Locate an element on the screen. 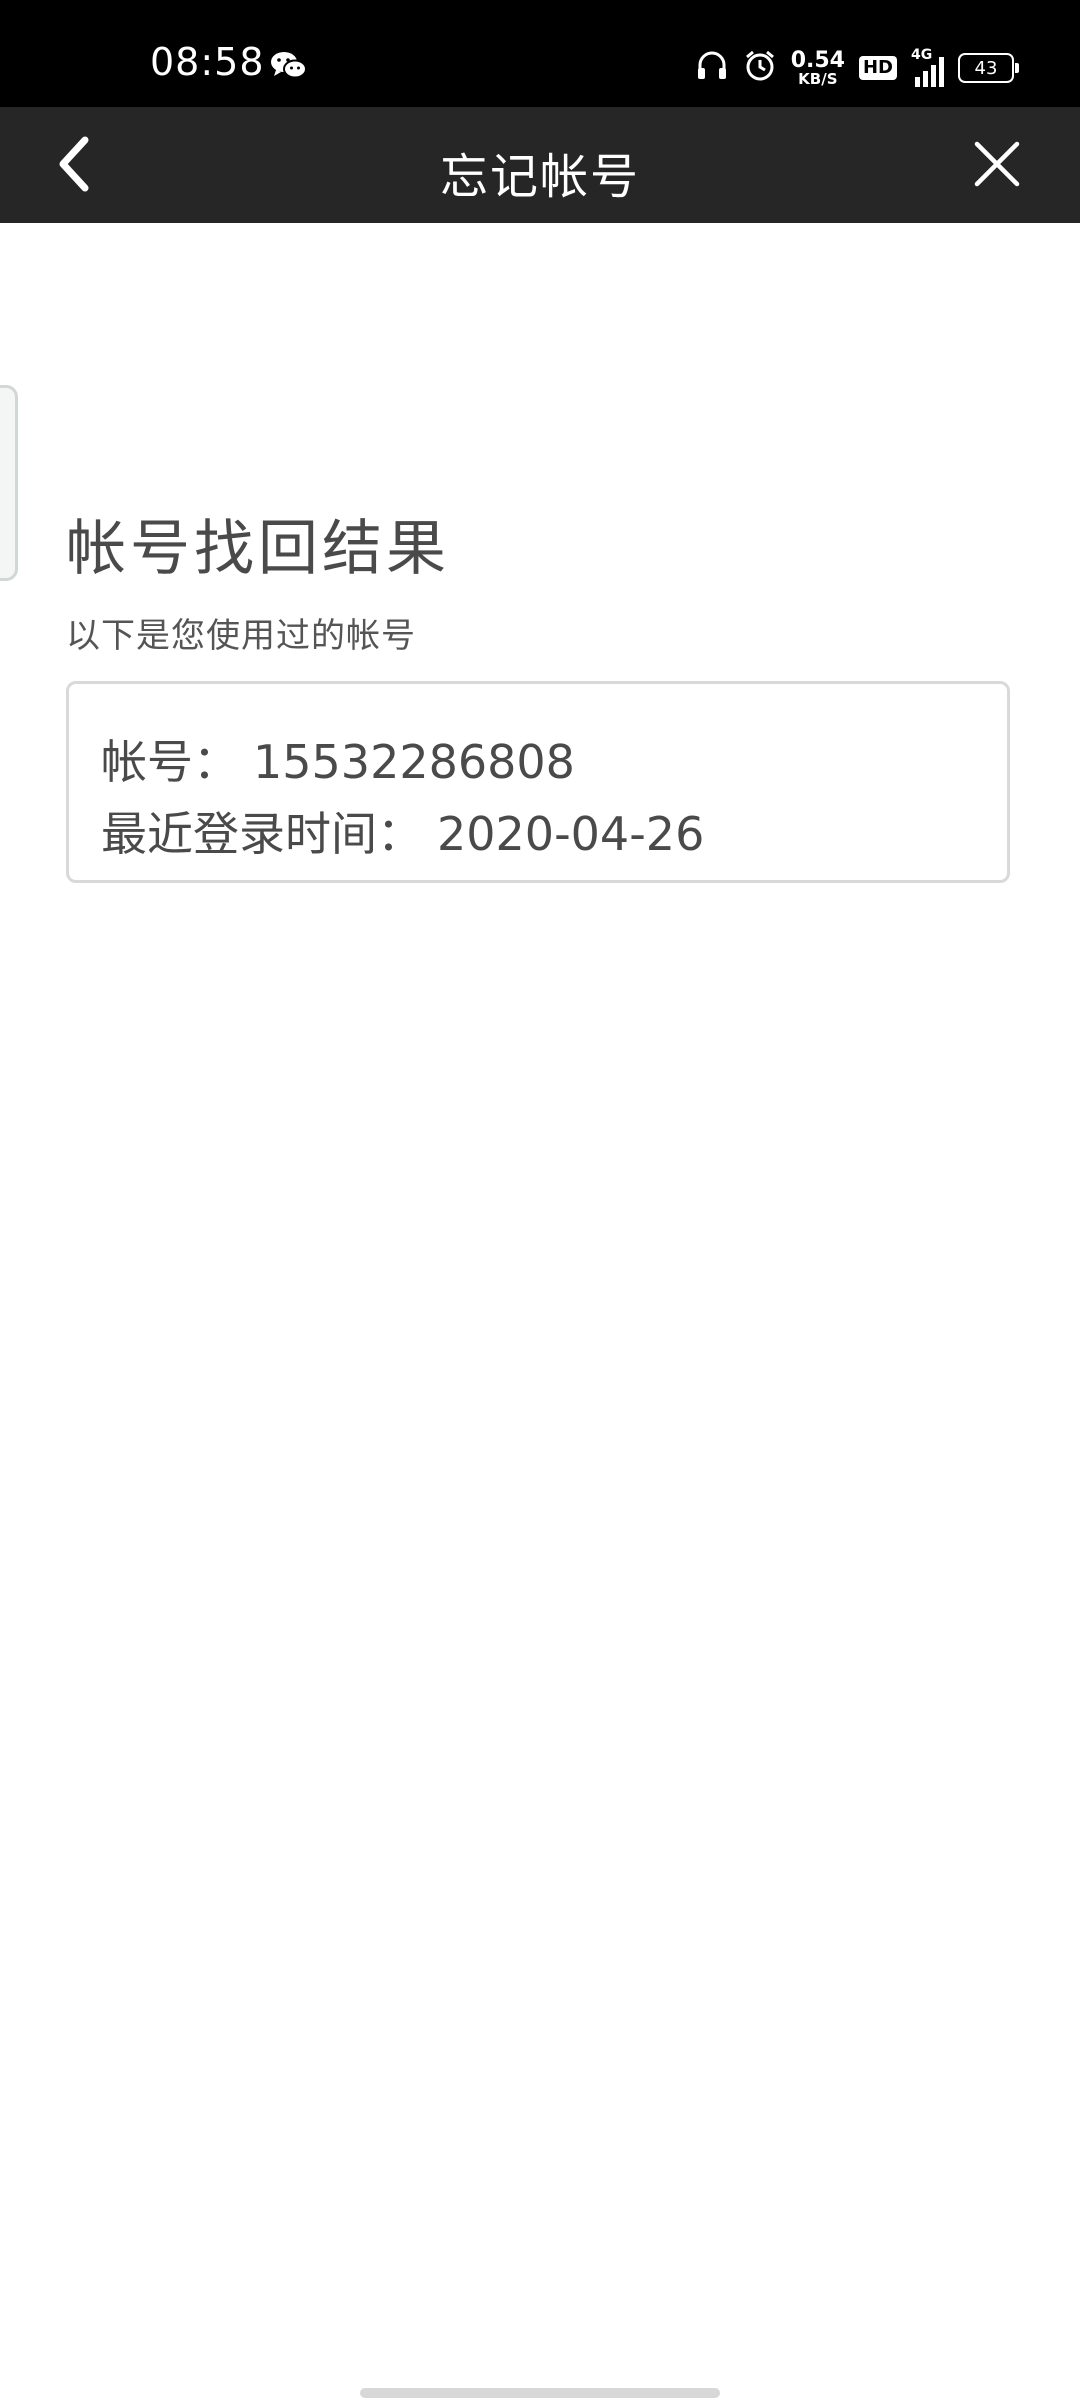  account-label: 帐号： is located at coordinates (170, 762).